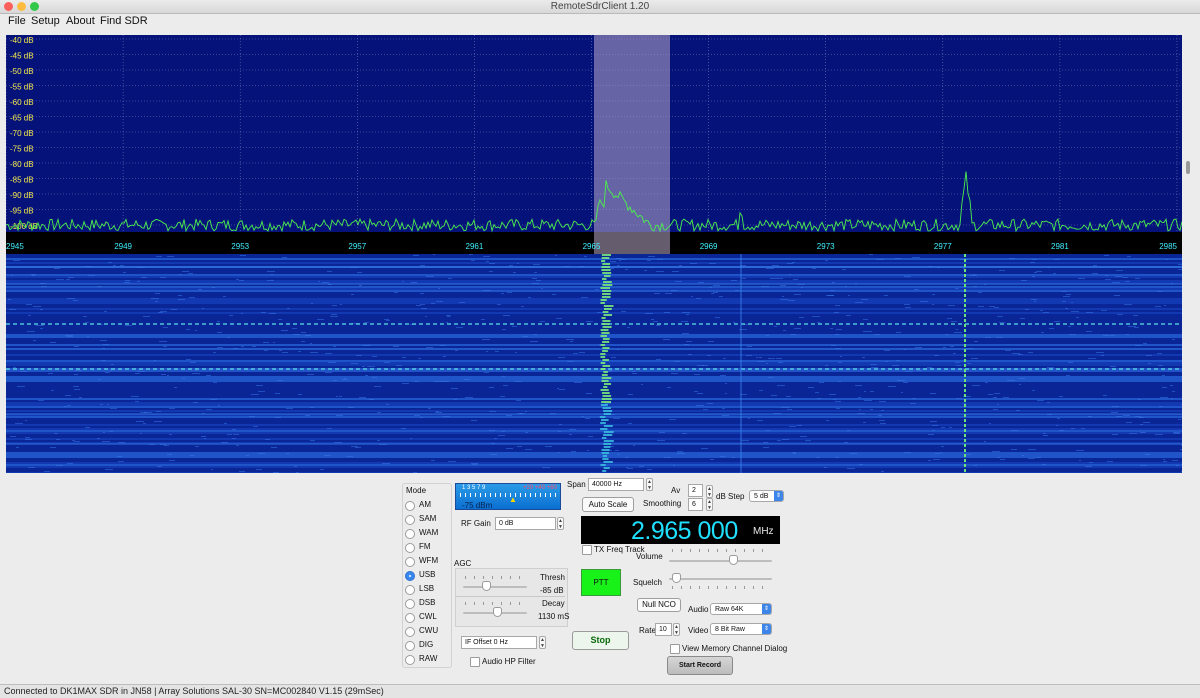  What do you see at coordinates (733, 560) in the screenshot?
I see `volume-slider-thumb` at bounding box center [733, 560].